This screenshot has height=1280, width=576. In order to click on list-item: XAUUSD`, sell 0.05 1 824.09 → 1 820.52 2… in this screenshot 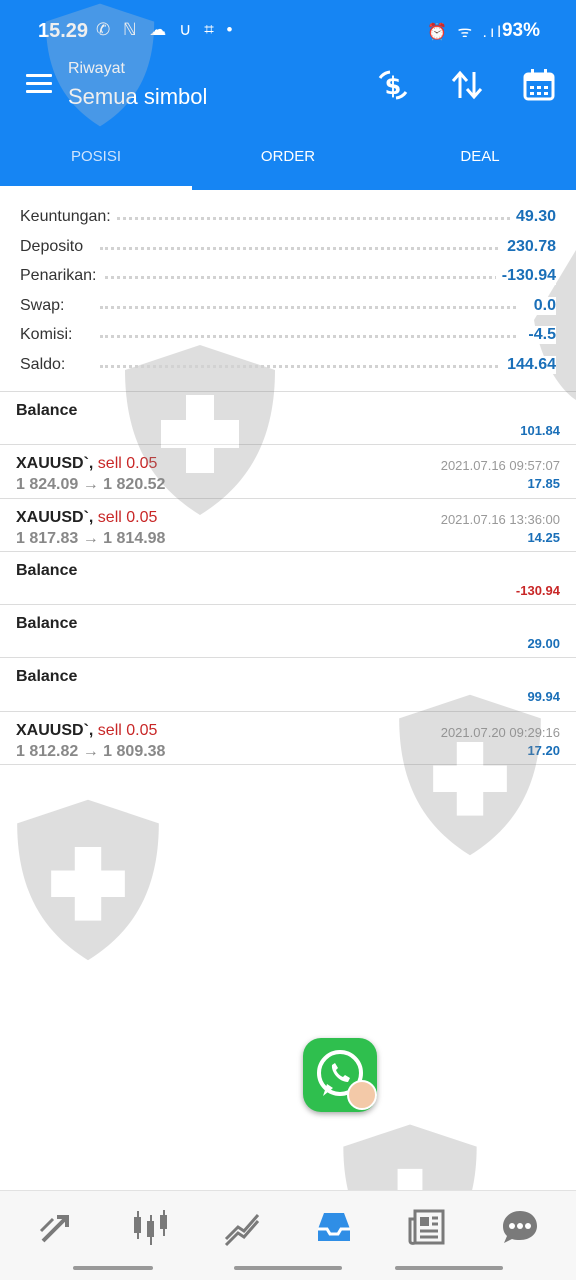, I will do `click(288, 472)`.